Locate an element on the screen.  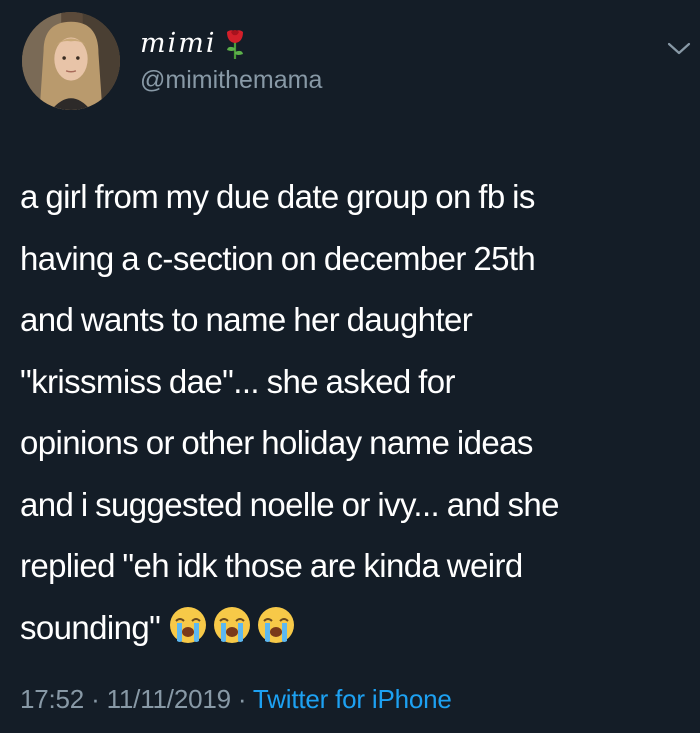
display-name-row: mimi is located at coordinates (193, 43).